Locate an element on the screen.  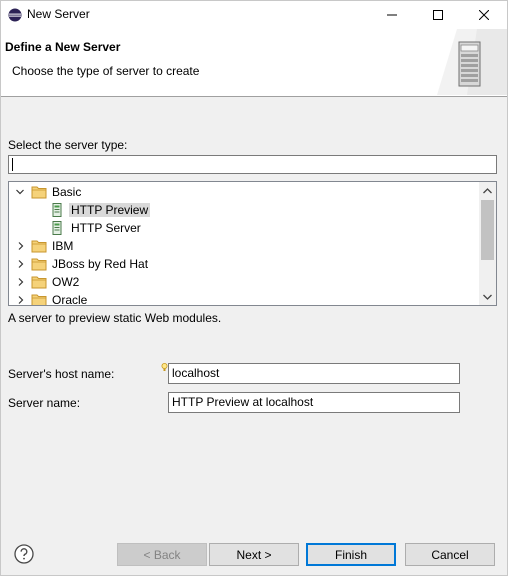
server-banner-icon is located at coordinates (472, 62).